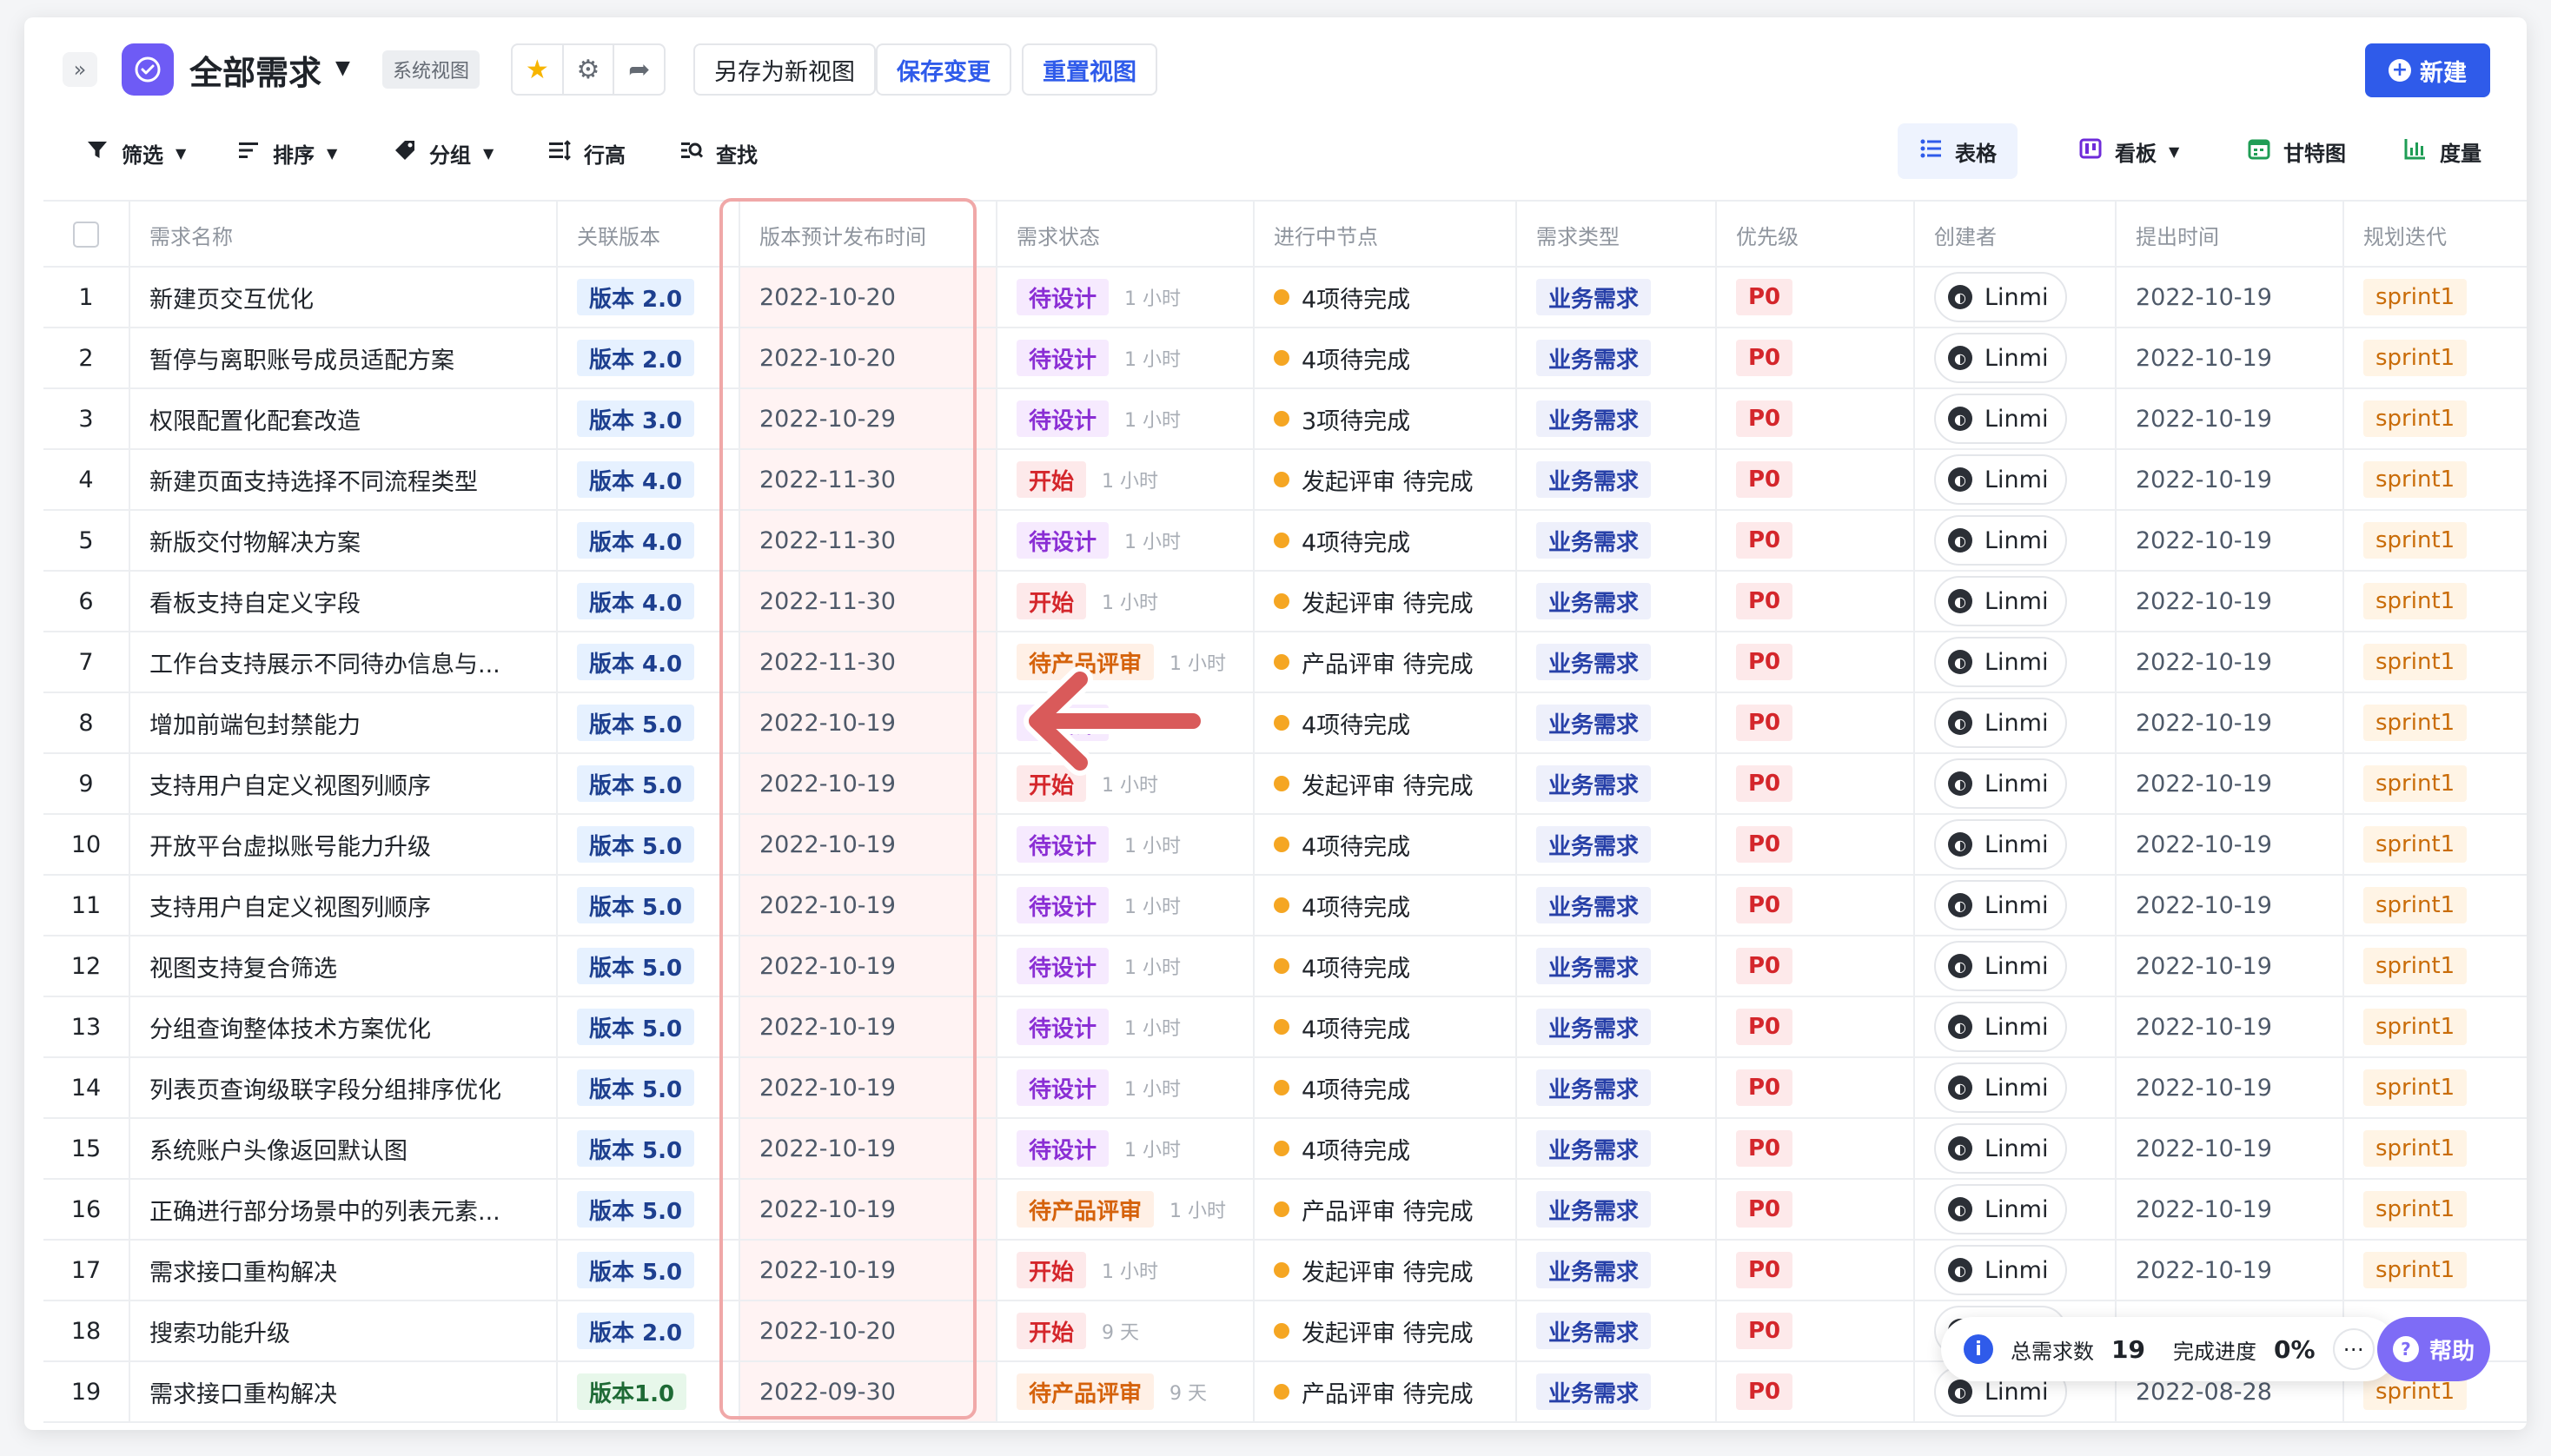  I want to click on new-button: + 新建, so click(2427, 70).